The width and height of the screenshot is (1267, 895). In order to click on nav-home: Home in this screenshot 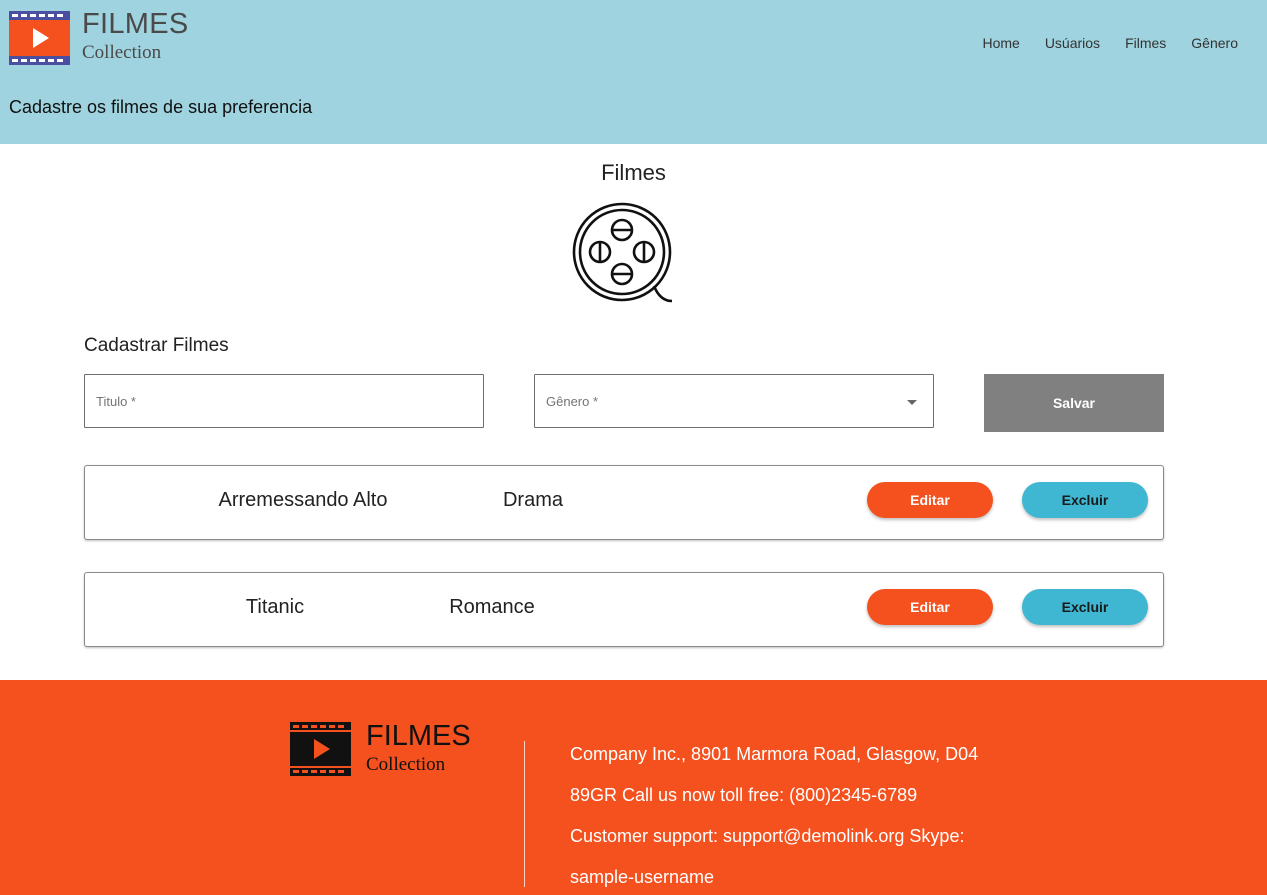, I will do `click(1000, 43)`.